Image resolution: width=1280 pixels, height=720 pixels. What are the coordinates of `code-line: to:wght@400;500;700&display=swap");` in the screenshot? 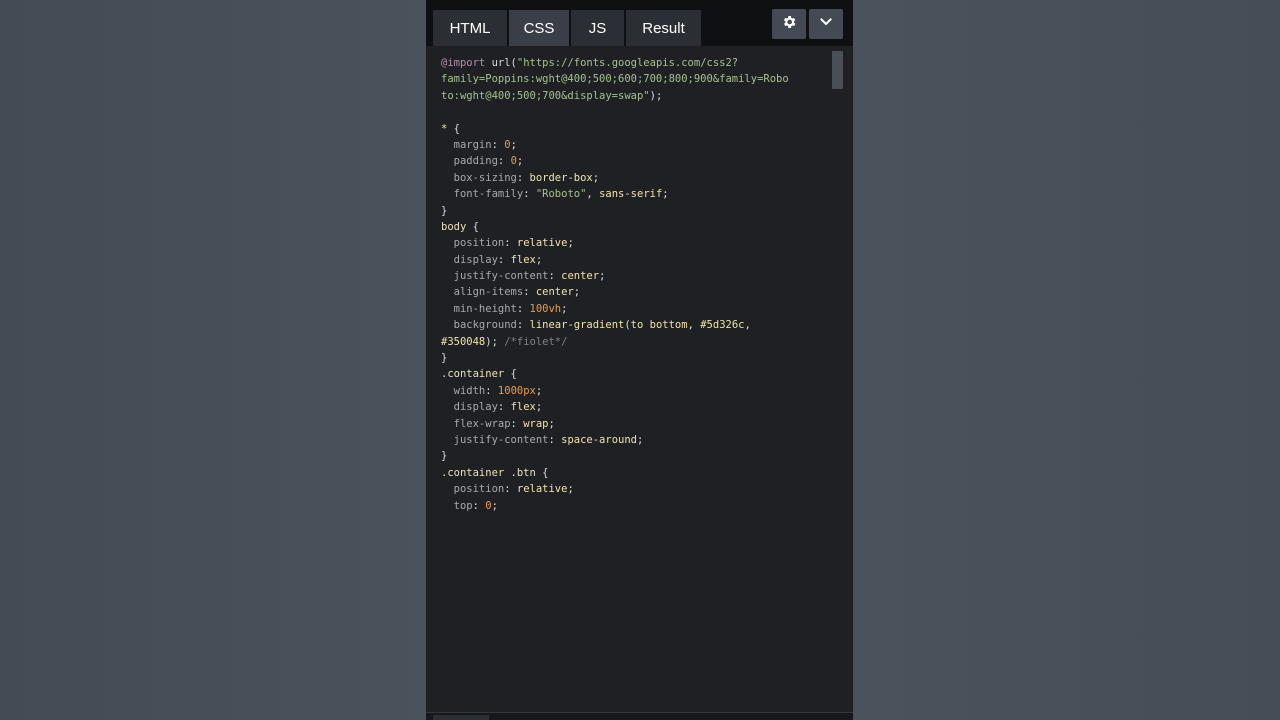 It's located at (627, 96).